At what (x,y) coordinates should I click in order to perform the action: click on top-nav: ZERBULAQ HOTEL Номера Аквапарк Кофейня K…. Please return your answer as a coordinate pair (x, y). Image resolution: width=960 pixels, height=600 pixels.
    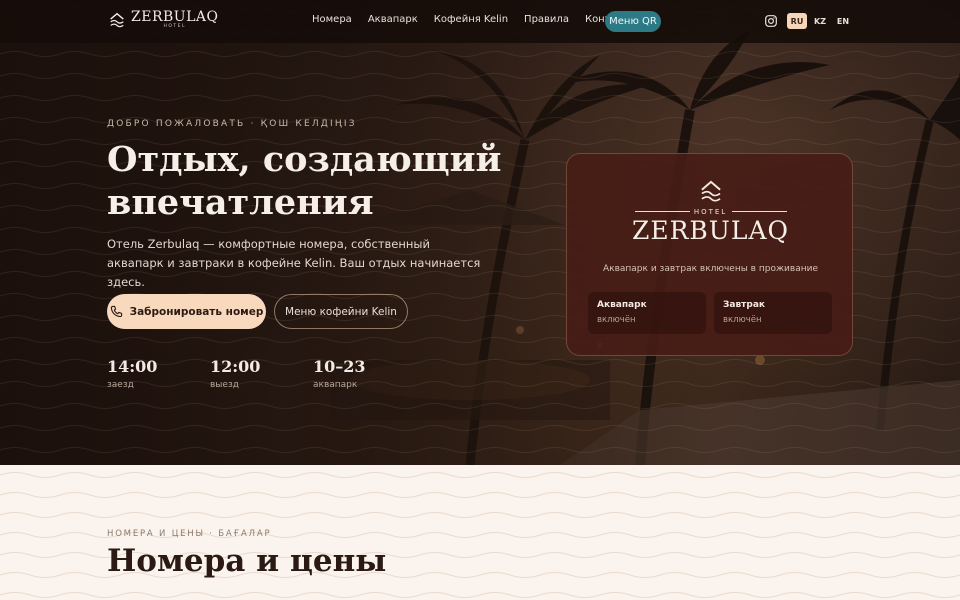
    Looking at the image, I should click on (480, 21).